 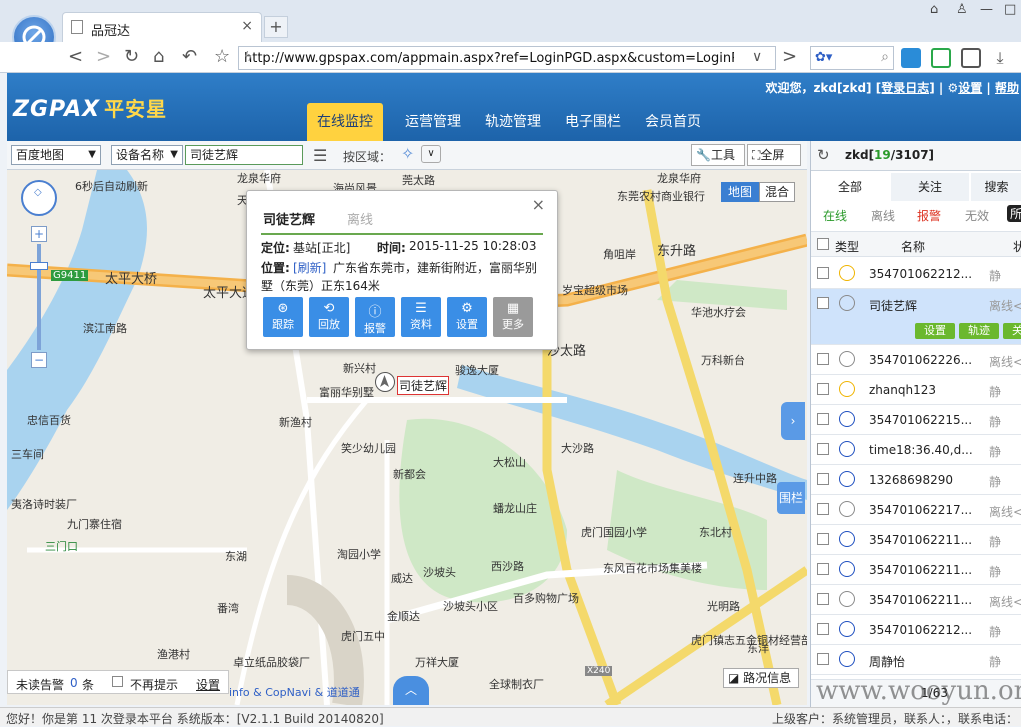 I want to click on list-menu-icon: ☰, so click(x=320, y=155).